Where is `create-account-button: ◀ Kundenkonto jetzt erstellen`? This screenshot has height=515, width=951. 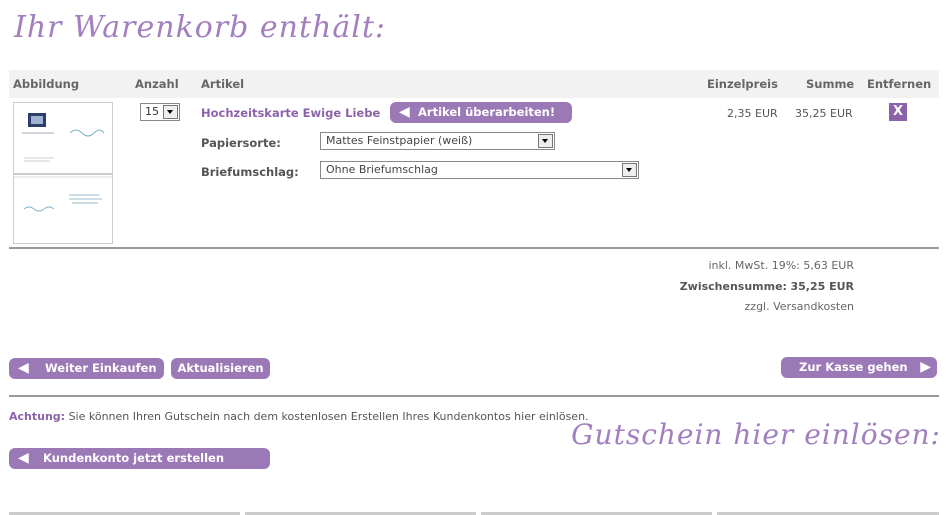 create-account-button: ◀ Kundenkonto jetzt erstellen is located at coordinates (139, 458).